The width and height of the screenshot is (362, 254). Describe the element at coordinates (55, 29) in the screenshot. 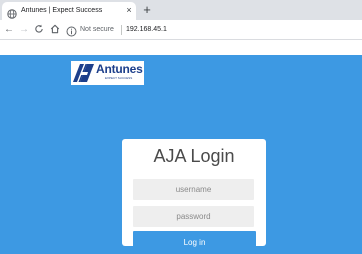

I see `home-icon` at that location.